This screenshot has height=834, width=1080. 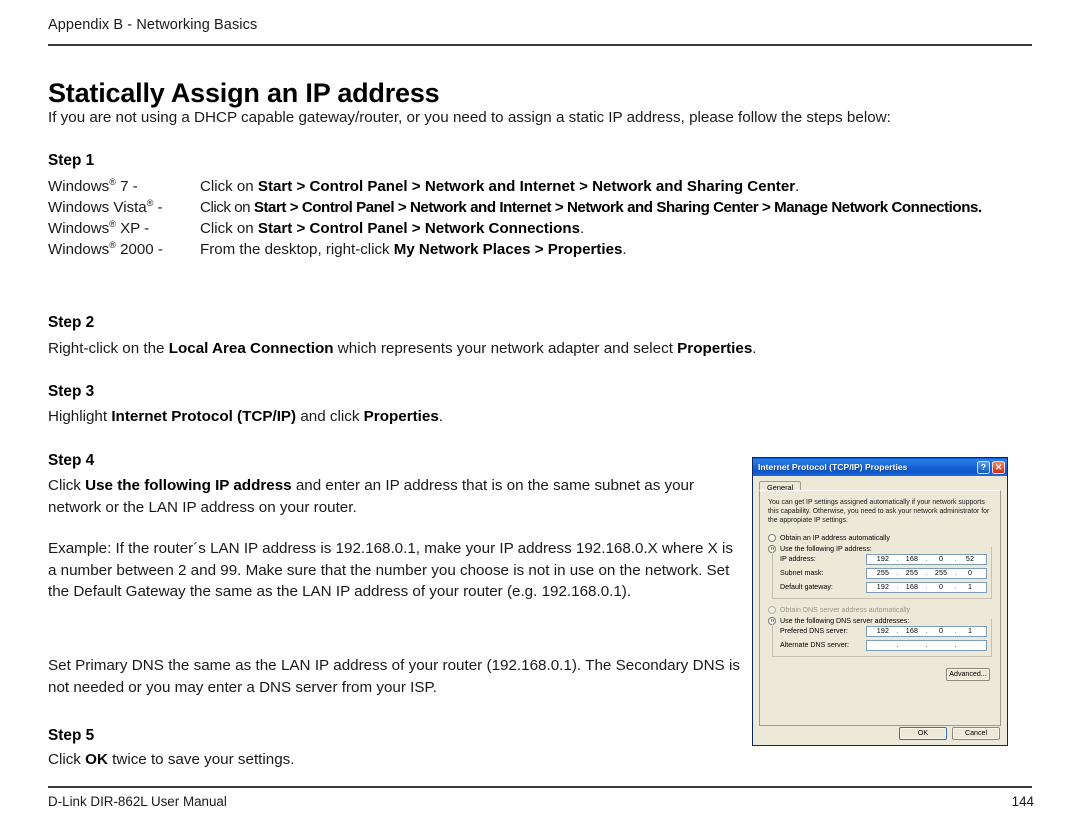 I want to click on ip-address-input: 192. 168. 0. 52, so click(x=926, y=559).